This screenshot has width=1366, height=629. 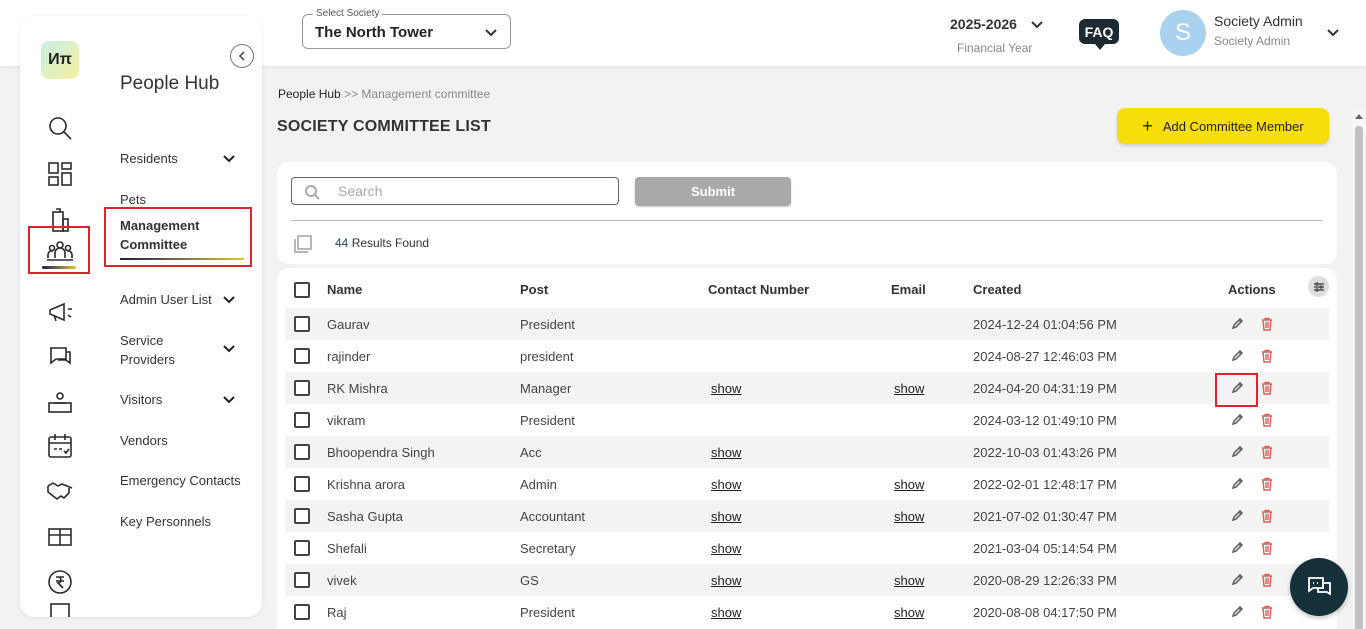 I want to click on cell-name: rajinder, so click(x=349, y=356).